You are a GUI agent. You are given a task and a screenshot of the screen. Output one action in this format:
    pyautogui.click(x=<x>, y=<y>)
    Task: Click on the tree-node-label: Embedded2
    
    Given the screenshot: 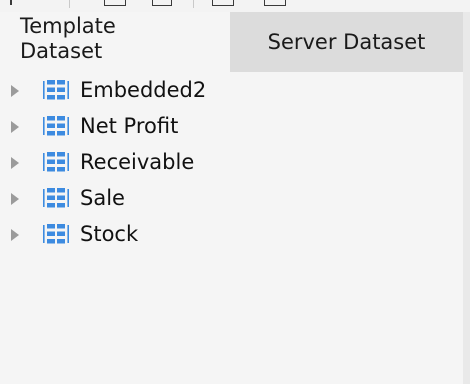 What is the action you would take?
    pyautogui.click(x=143, y=90)
    